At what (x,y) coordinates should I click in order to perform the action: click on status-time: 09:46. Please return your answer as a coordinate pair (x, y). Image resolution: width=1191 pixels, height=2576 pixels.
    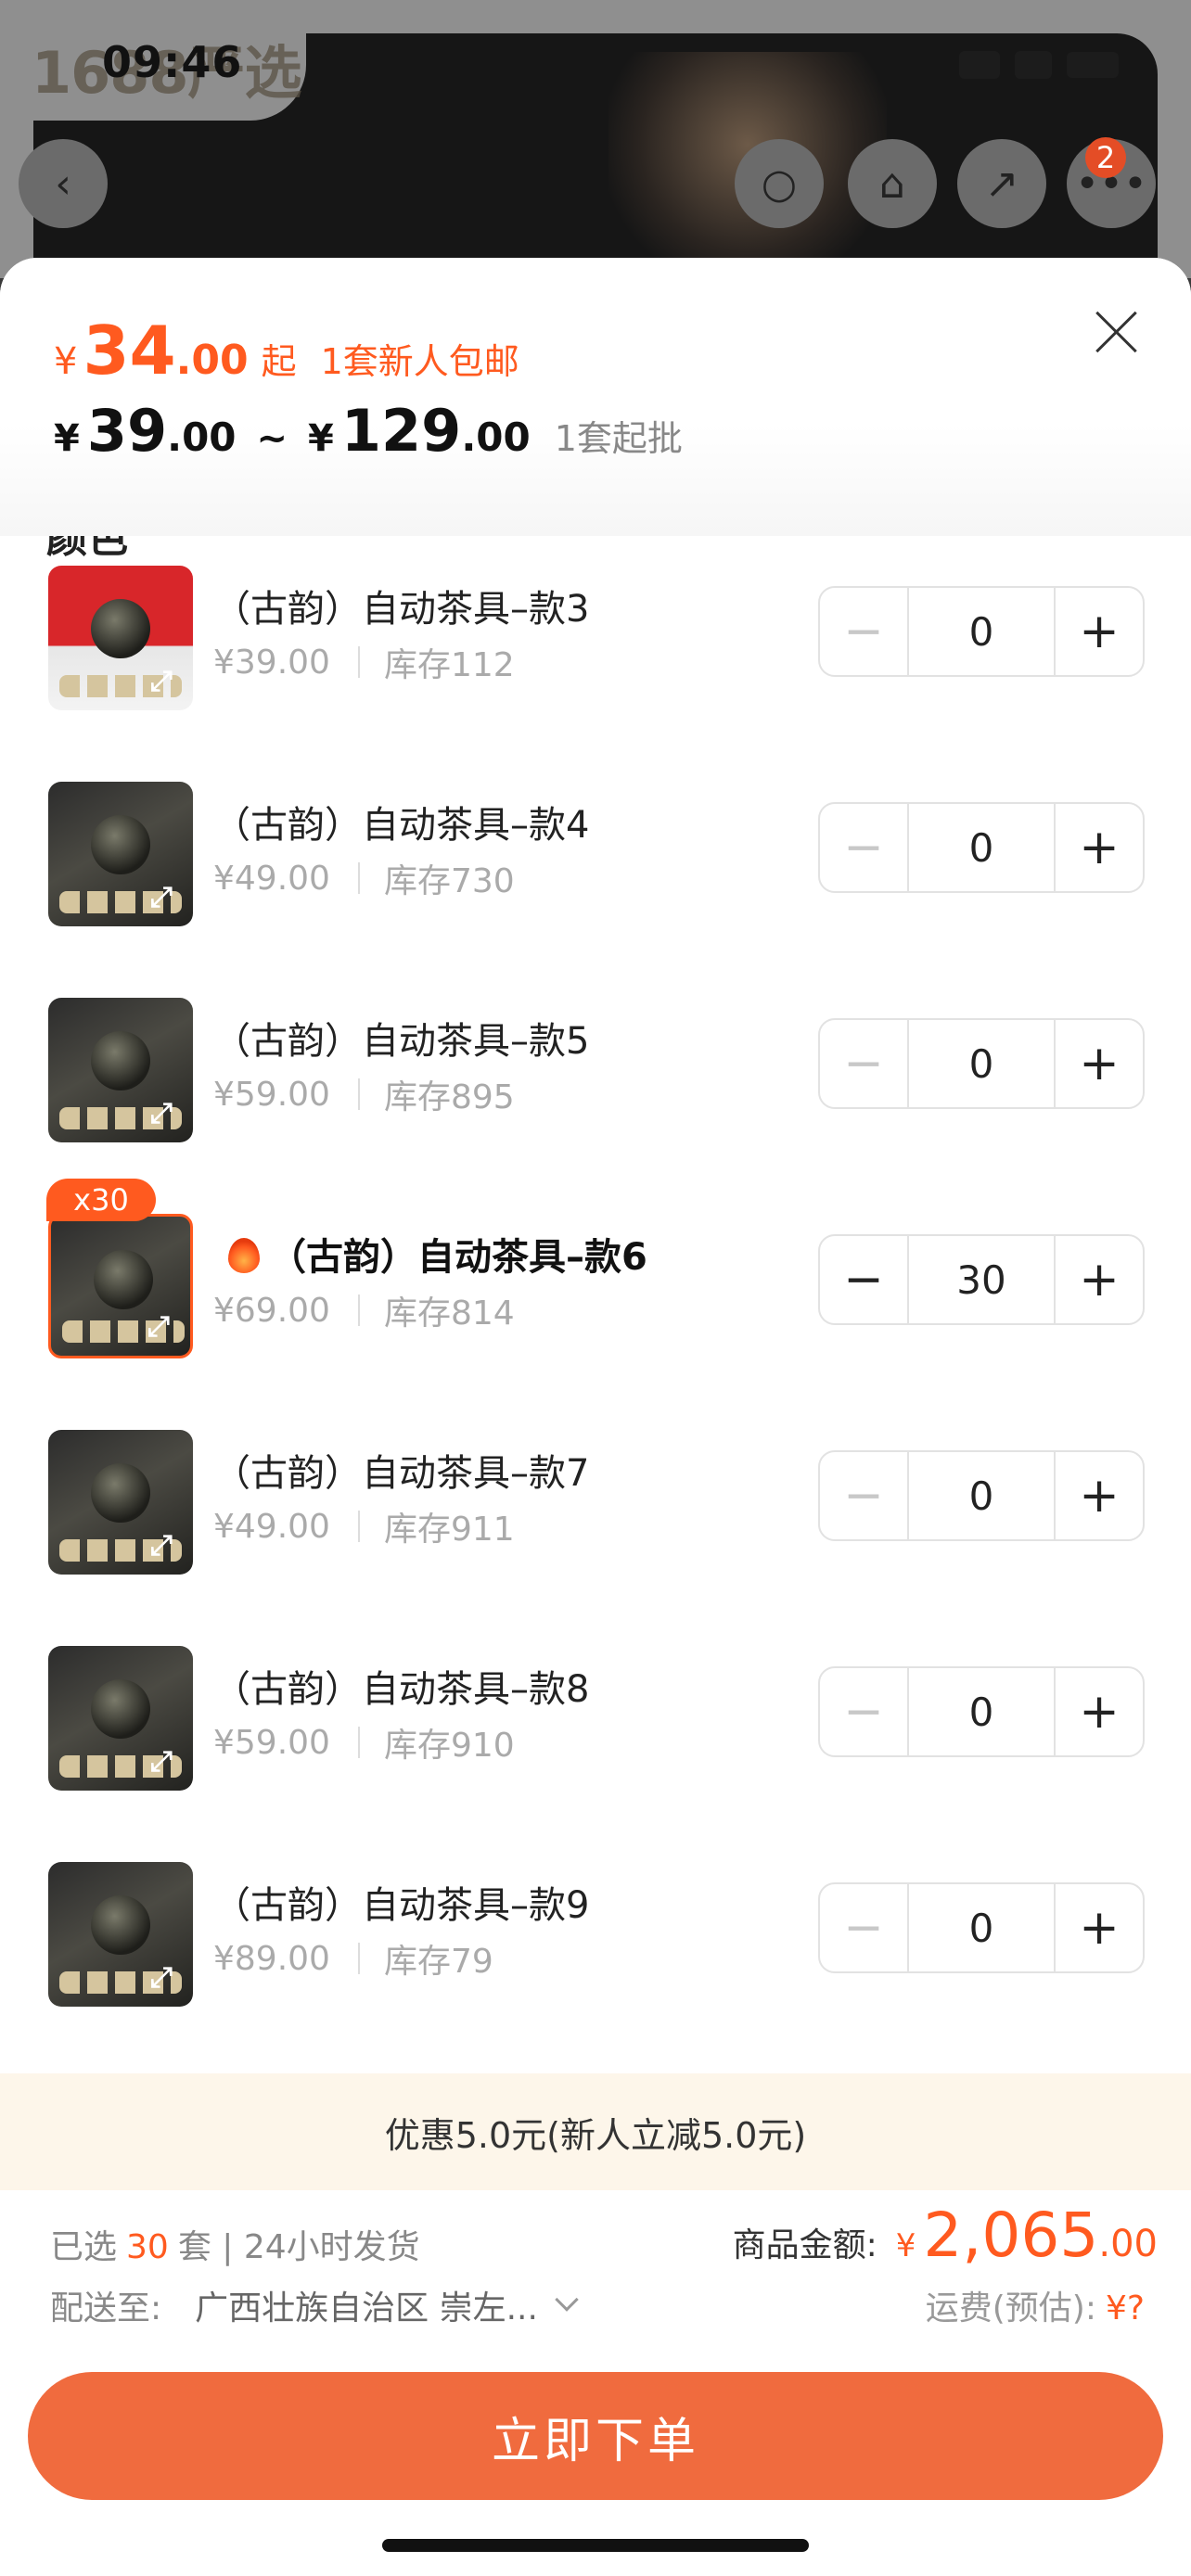
    Looking at the image, I should click on (172, 62).